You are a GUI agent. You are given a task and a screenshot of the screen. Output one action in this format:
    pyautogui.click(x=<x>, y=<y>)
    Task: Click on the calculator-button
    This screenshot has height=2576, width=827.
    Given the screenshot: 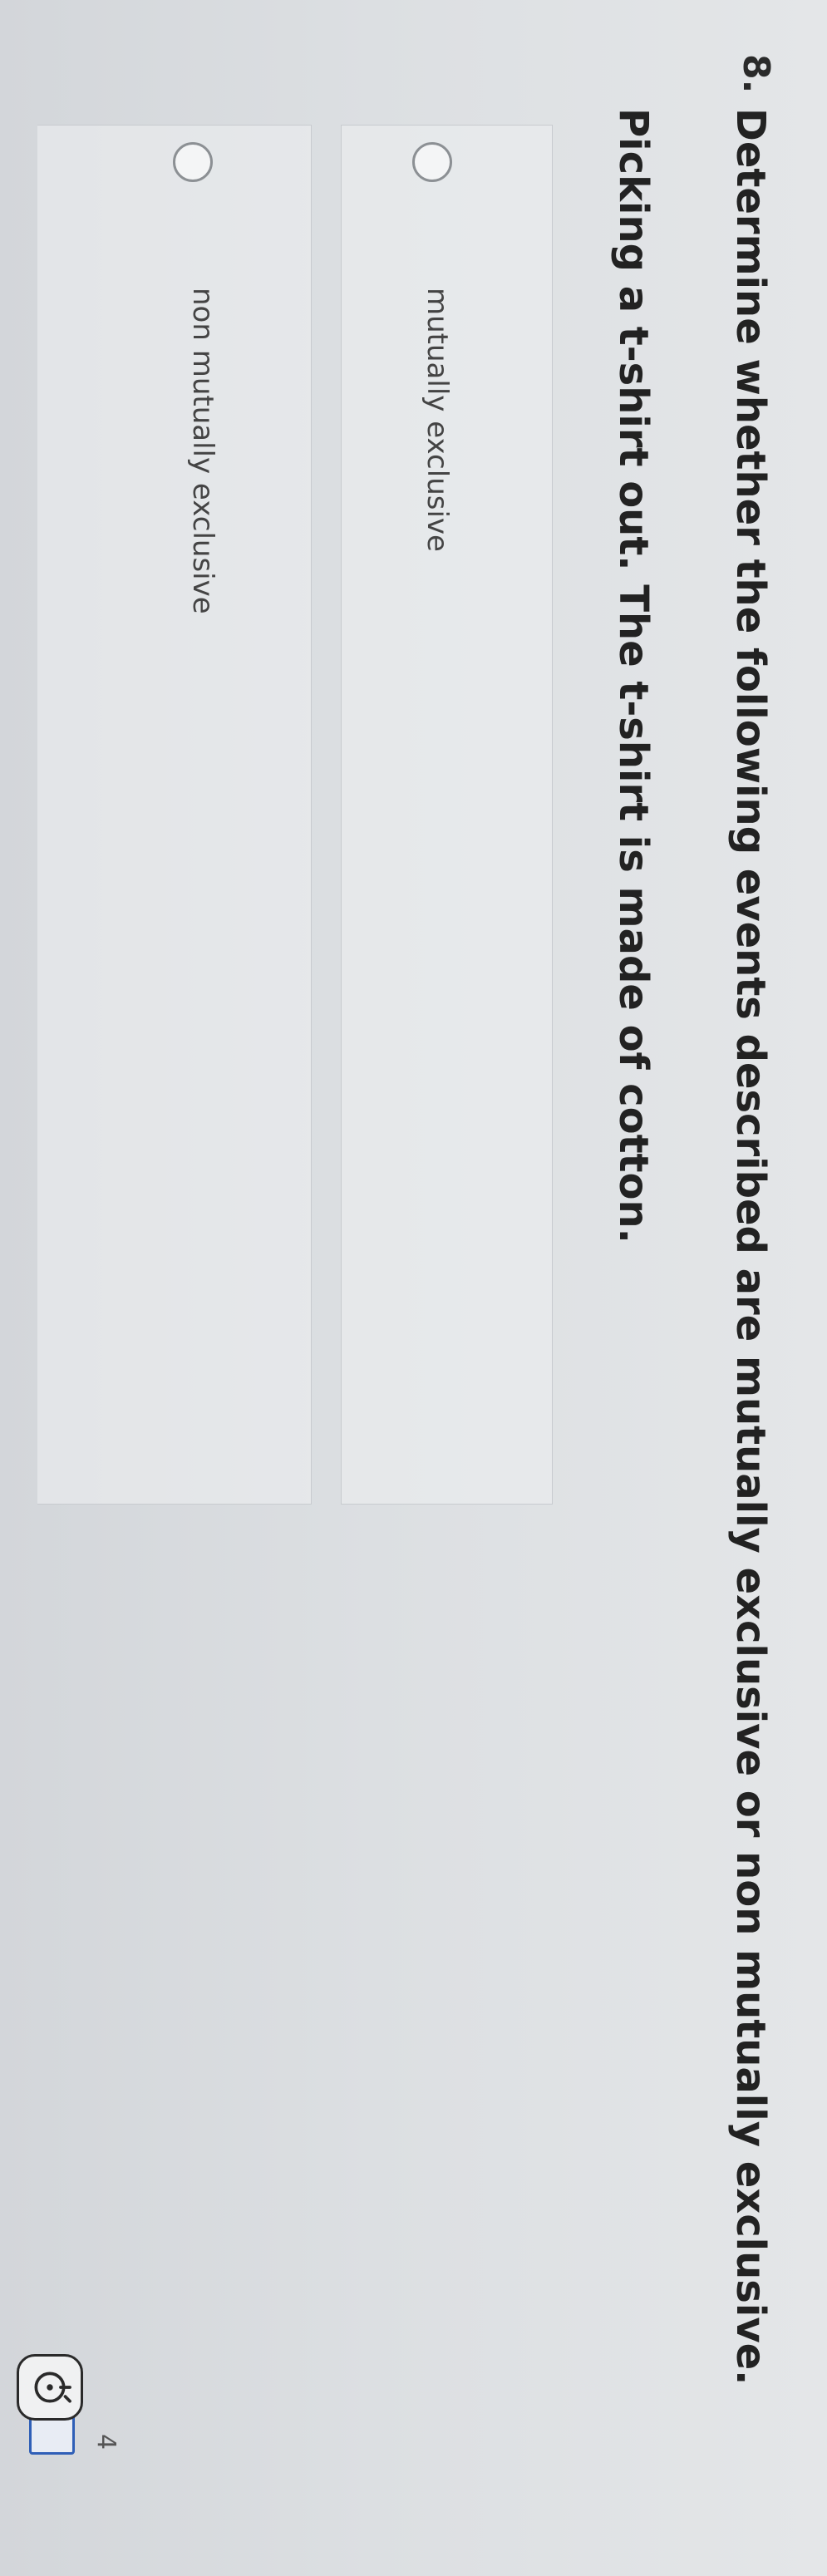 What is the action you would take?
    pyautogui.click(x=50, y=2387)
    